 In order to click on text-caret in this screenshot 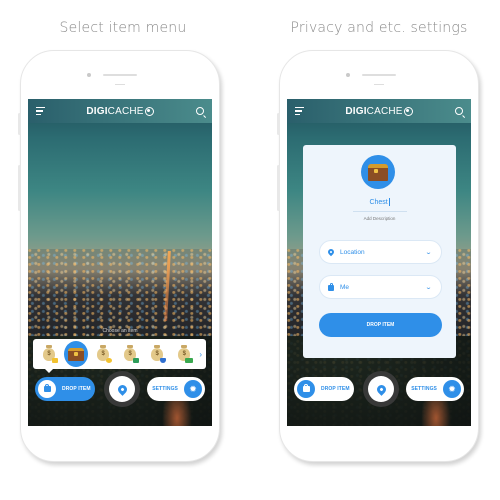, I will do `click(389, 202)`.